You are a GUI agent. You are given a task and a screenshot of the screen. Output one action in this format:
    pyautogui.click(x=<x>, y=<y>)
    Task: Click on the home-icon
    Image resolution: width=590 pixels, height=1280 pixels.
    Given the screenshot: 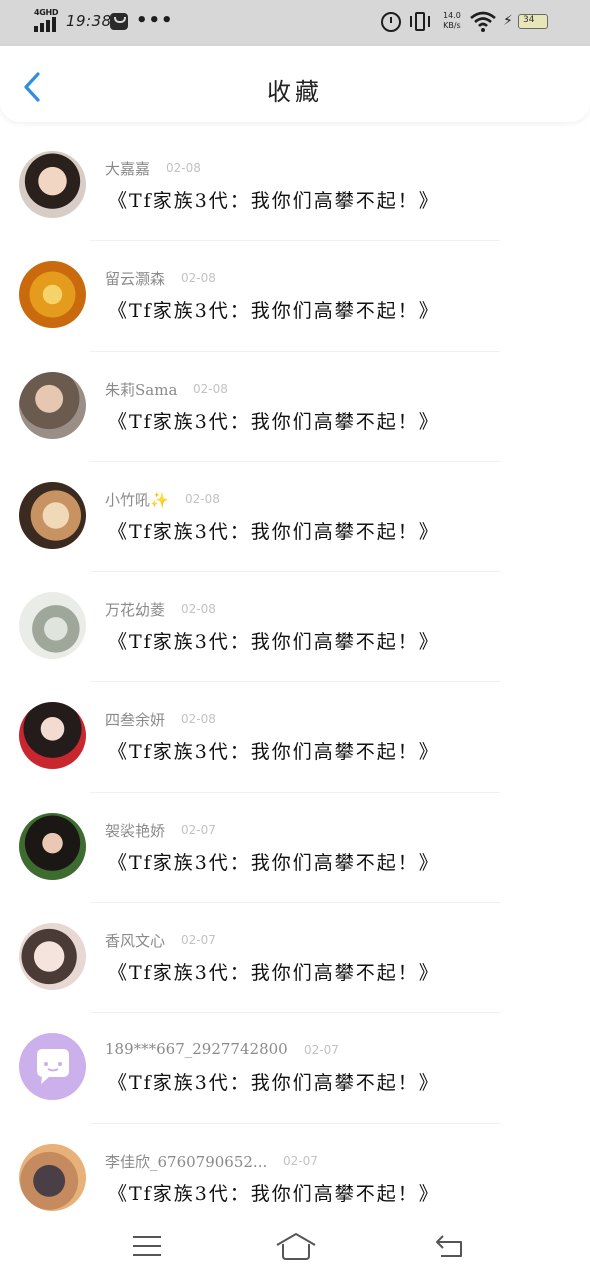 What is the action you would take?
    pyautogui.click(x=296, y=1246)
    